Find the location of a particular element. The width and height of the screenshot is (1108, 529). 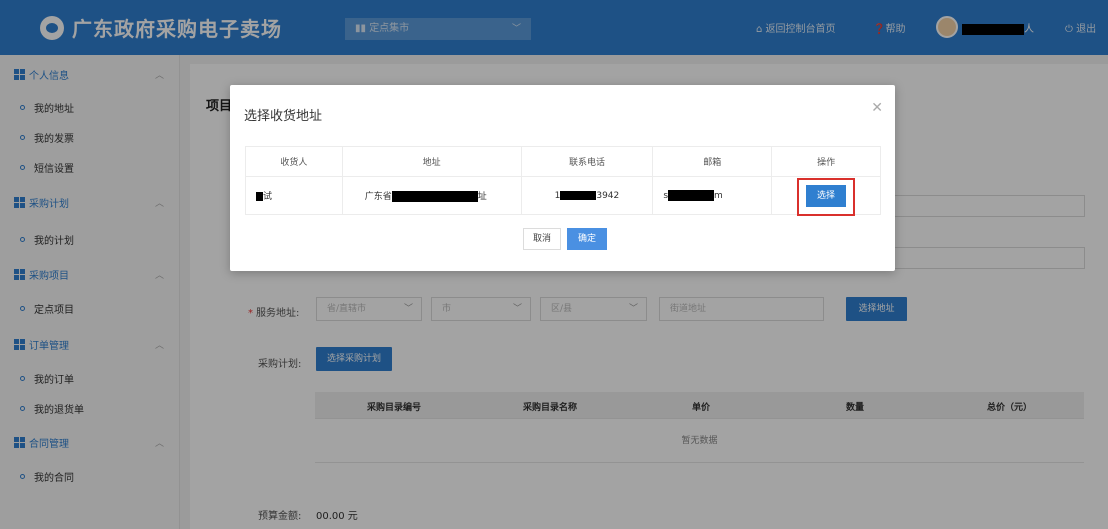

address-cell: 广东省 址 is located at coordinates (431, 195).